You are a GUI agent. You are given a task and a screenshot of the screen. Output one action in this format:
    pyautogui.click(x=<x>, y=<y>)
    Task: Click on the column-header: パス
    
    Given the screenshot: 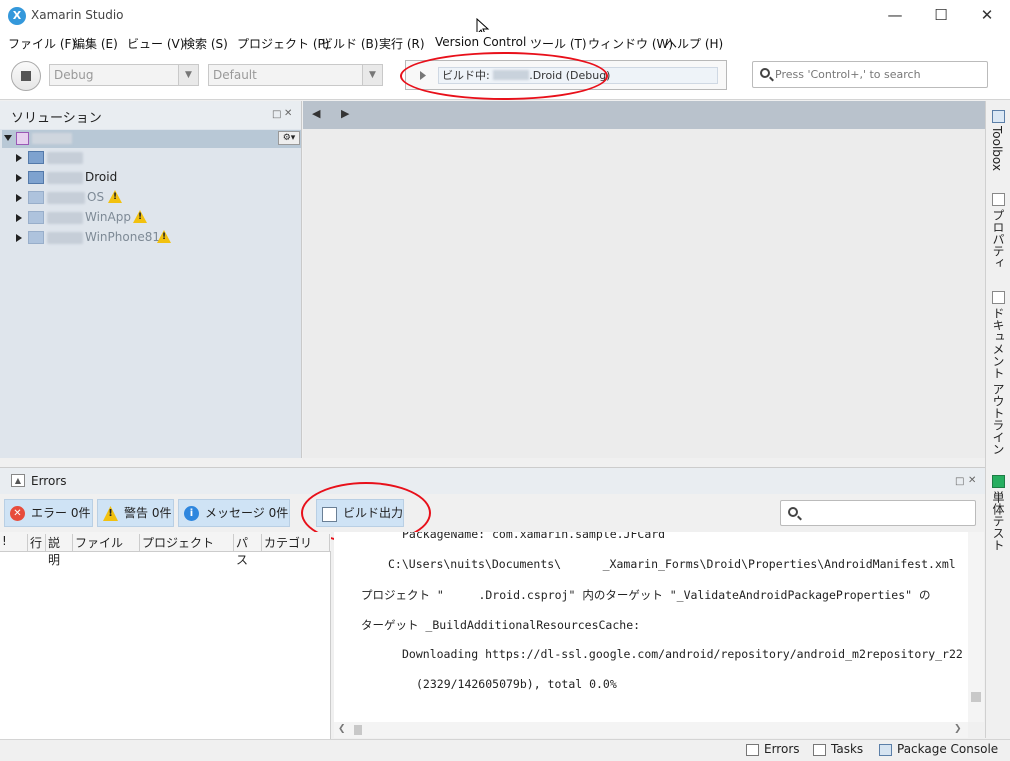 What is the action you would take?
    pyautogui.click(x=248, y=550)
    